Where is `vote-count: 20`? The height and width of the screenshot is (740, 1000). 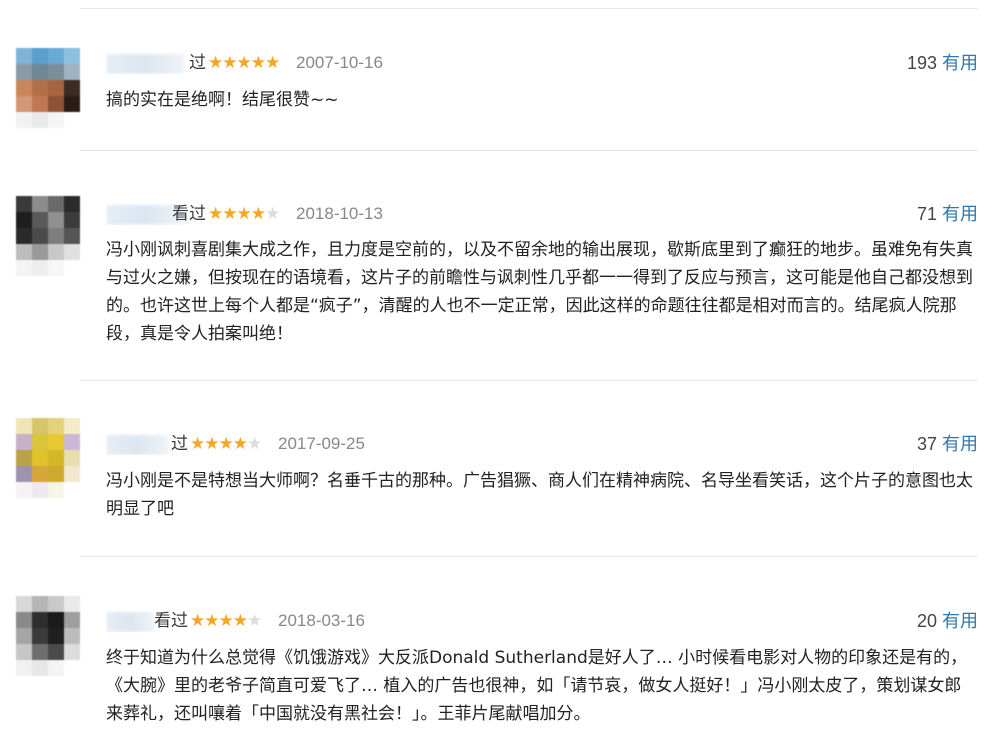
vote-count: 20 is located at coordinates (926, 621).